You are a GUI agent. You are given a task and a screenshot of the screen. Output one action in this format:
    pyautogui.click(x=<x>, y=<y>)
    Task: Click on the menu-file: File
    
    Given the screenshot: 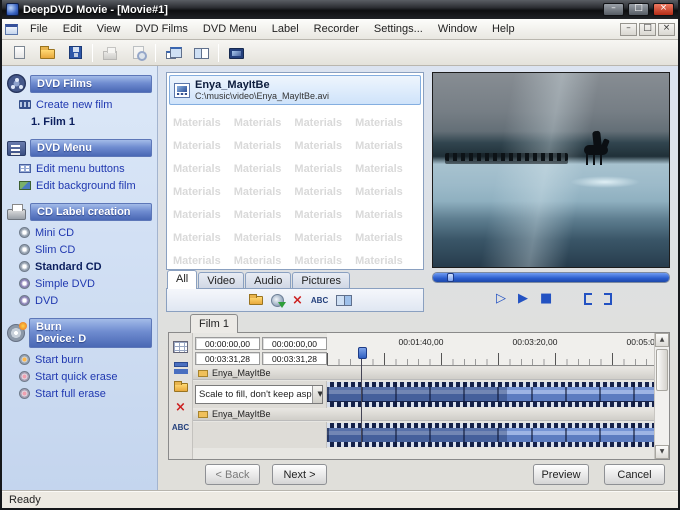 What is the action you would take?
    pyautogui.click(x=39, y=29)
    